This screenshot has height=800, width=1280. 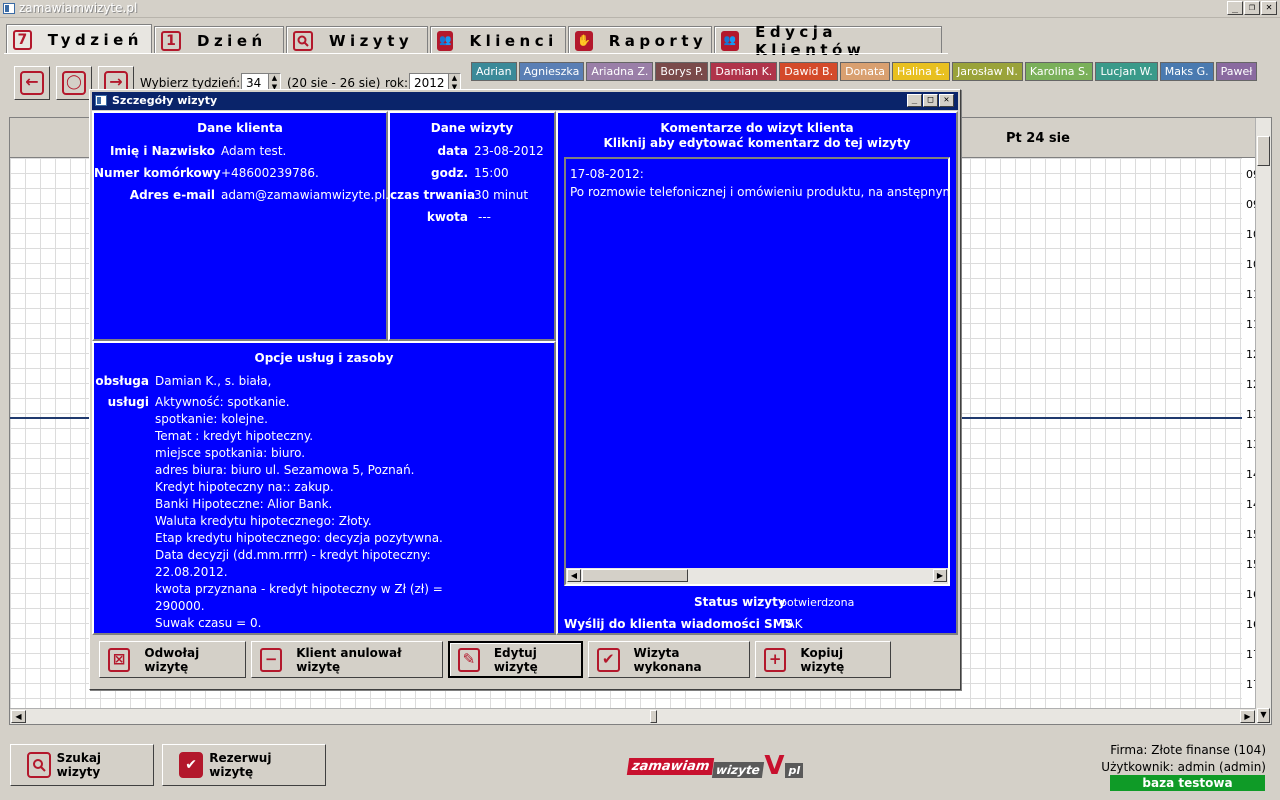 I want to click on status-label: Status wizyty, so click(x=740, y=602).